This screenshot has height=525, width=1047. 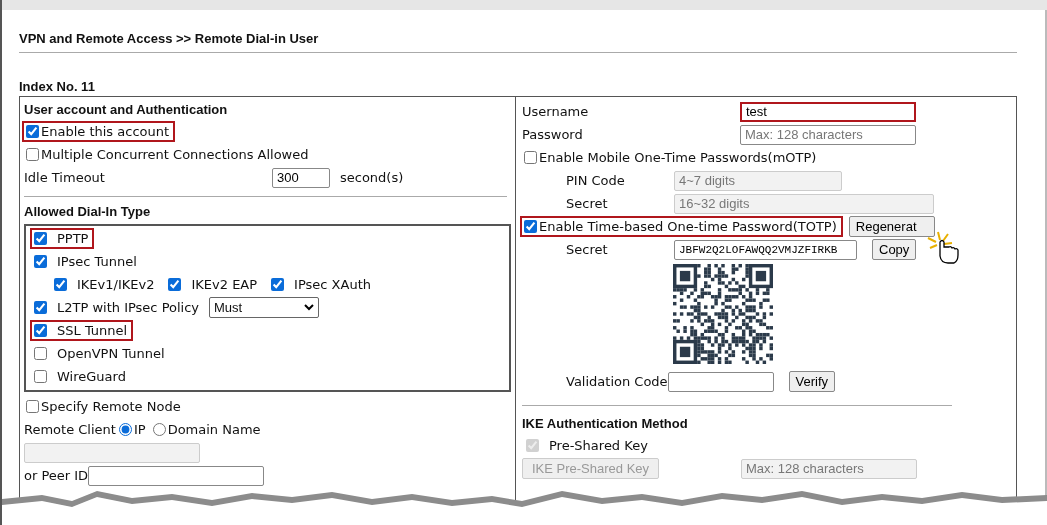 What do you see at coordinates (309, 307) in the screenshot?
I see `caret-icon` at bounding box center [309, 307].